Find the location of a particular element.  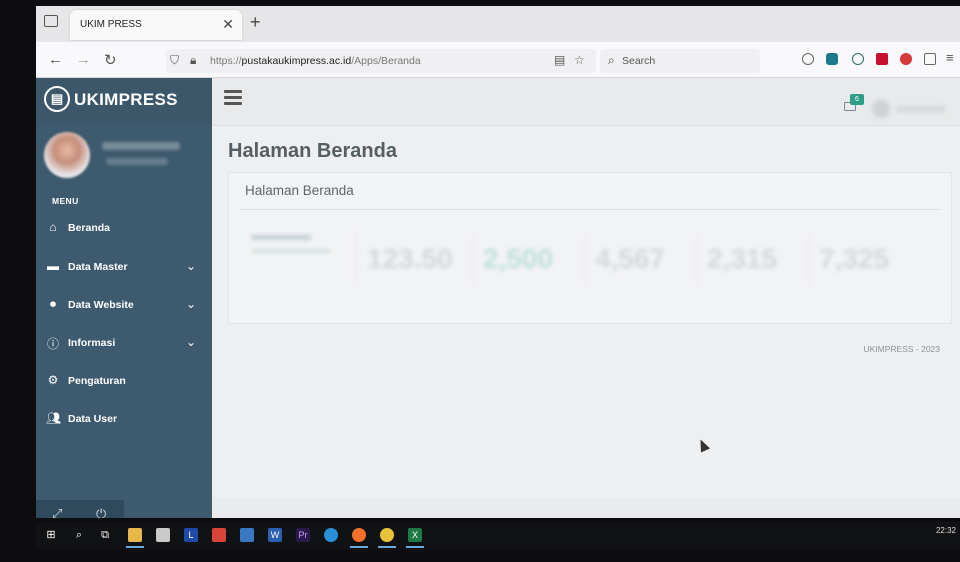

search-input: ⌕ Search is located at coordinates (680, 61).